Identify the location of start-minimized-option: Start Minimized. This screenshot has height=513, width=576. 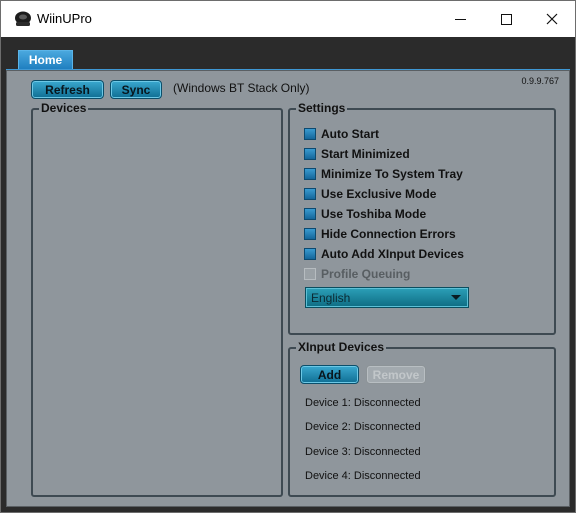
(357, 154).